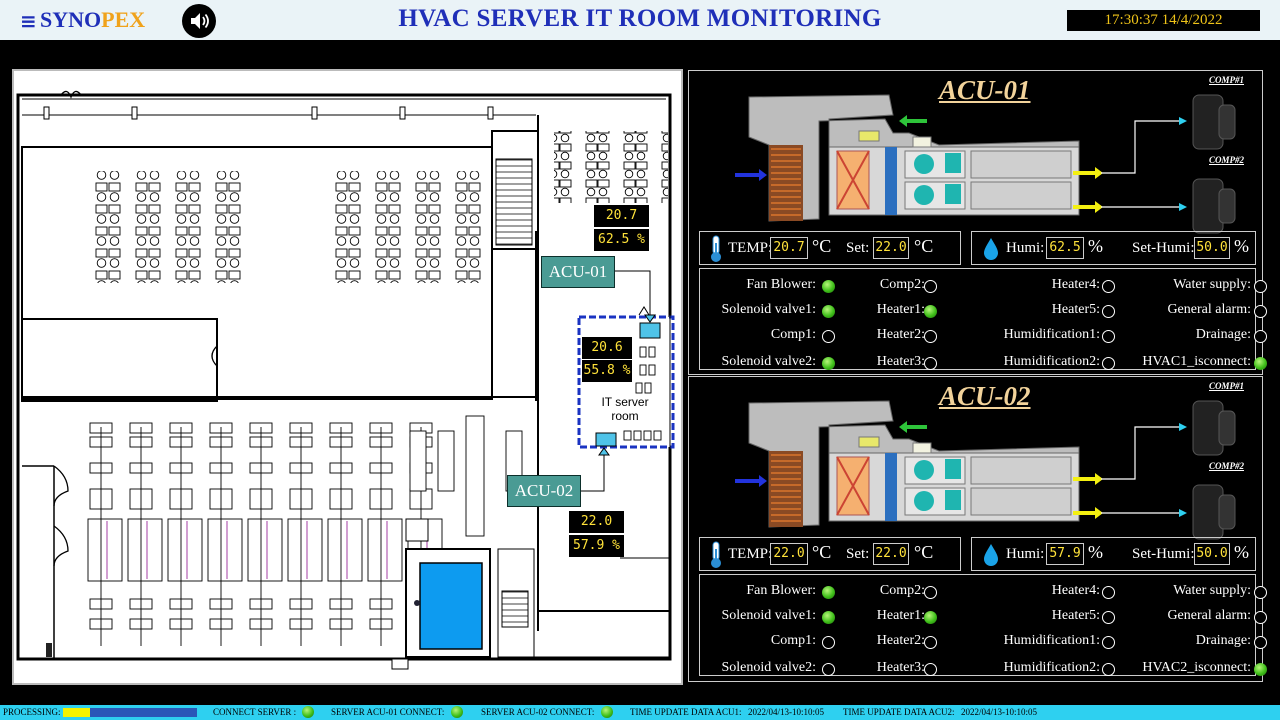  I want to click on acu-unit-illustration, so click(989, 466).